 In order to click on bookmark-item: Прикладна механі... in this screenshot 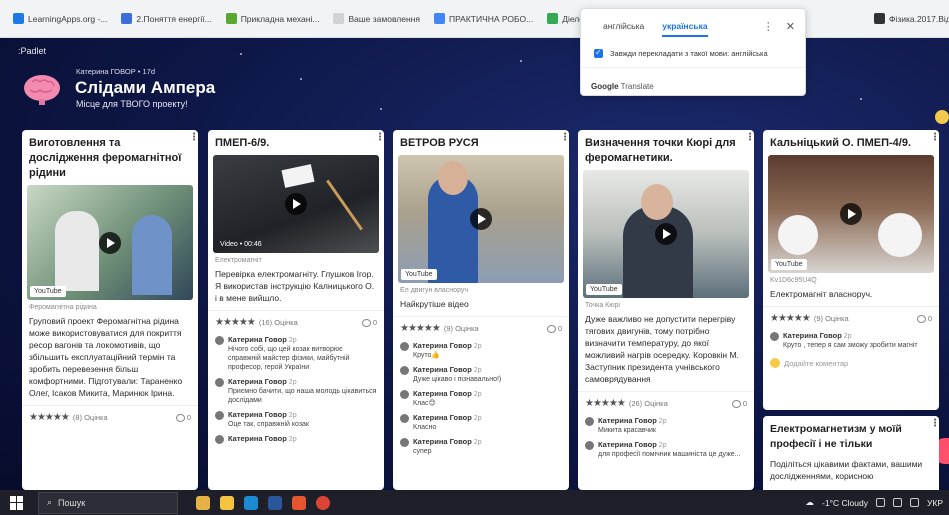, I will do `click(273, 18)`.